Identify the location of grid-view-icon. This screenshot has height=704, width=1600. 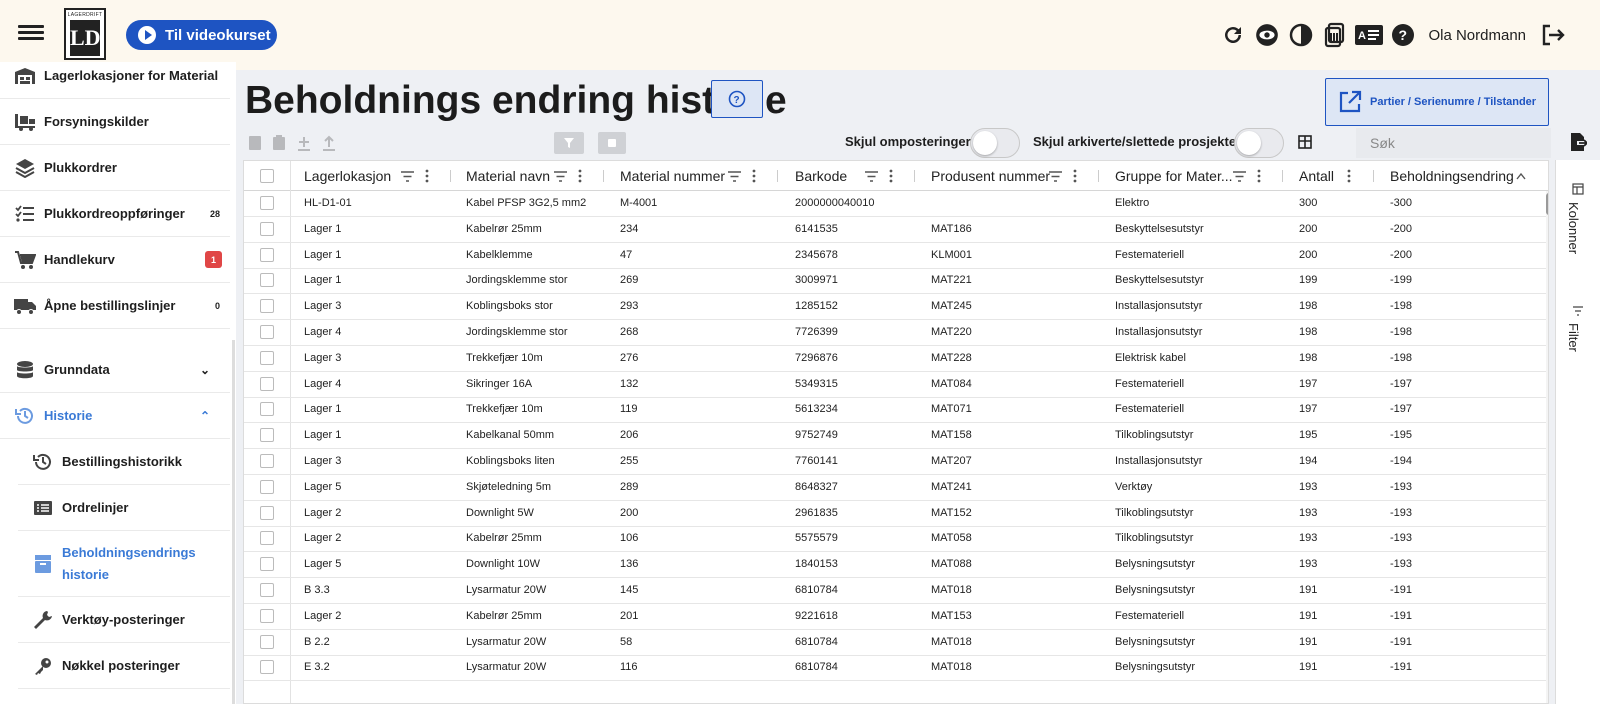
(1305, 144).